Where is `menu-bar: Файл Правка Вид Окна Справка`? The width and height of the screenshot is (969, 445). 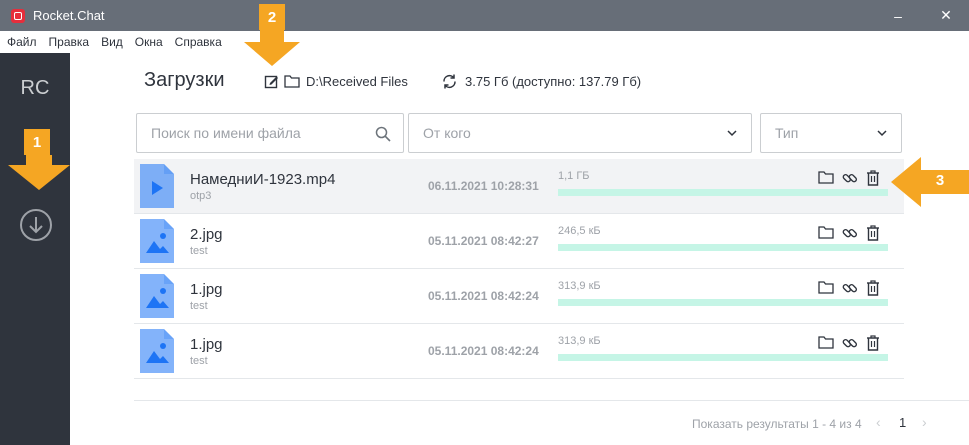 menu-bar: Файл Правка Вид Окна Справка is located at coordinates (484, 42).